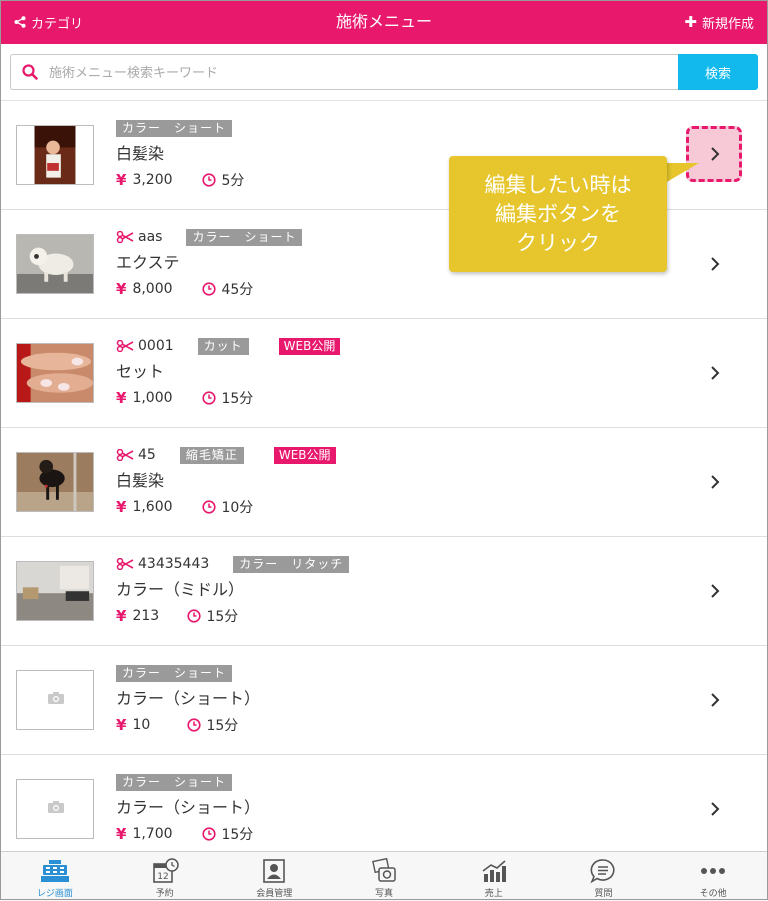  What do you see at coordinates (228, 373) in the screenshot?
I see `menu-info: 0001 カット WEB公開 セット ¥ 1,000 15分` at bounding box center [228, 373].